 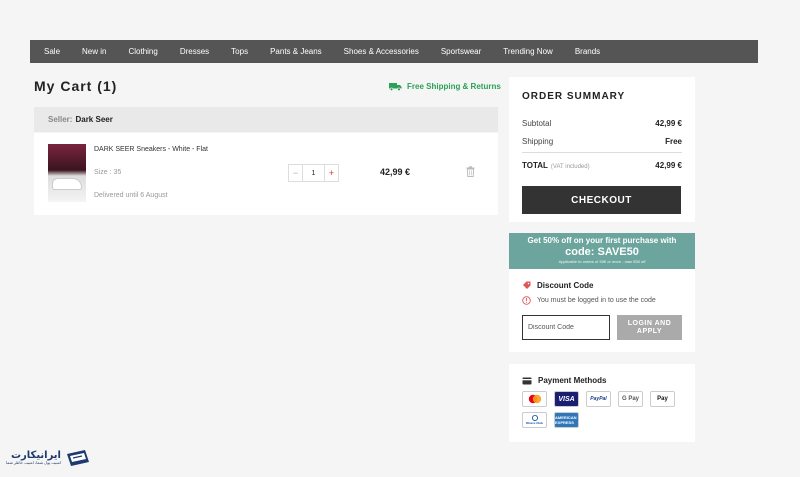 What do you see at coordinates (48, 458) in the screenshot?
I see `iranicard-watermark: ایرانیکارت امنیت پول شما، امنیت خاطر شما` at bounding box center [48, 458].